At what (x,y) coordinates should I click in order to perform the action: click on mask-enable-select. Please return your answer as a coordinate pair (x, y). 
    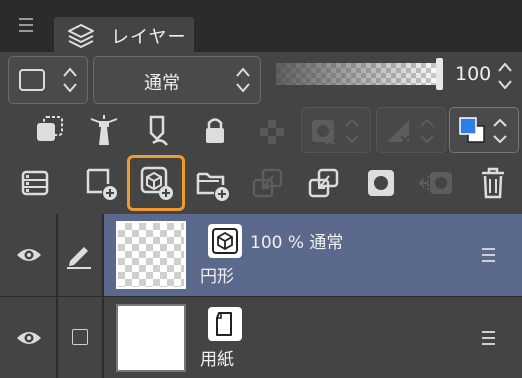
    Looking at the image, I should click on (336, 130).